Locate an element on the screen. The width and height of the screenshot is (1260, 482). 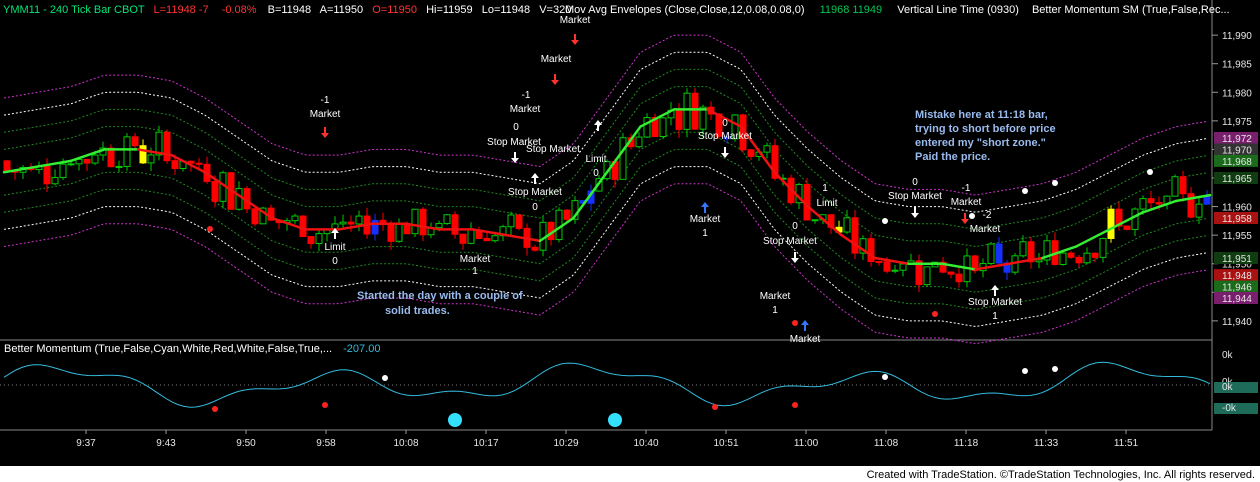
price-marker-label: 11,958 is located at coordinates (1237, 219).